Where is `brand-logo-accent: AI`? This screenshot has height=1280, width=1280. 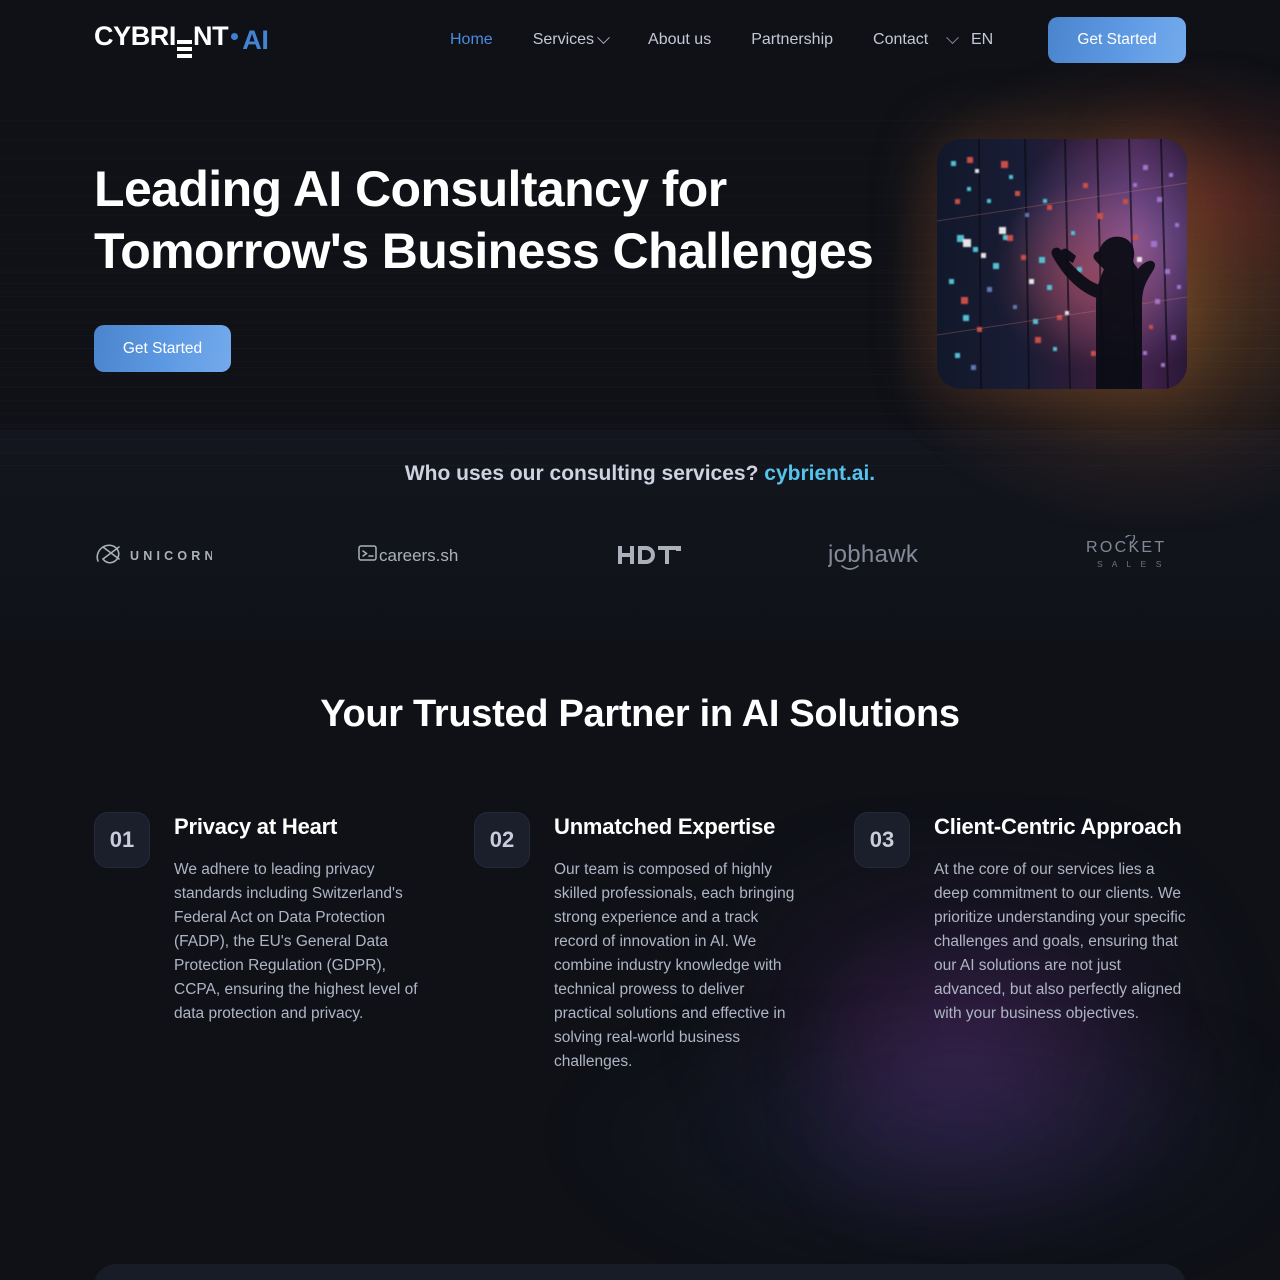 brand-logo-accent: AI is located at coordinates (255, 39).